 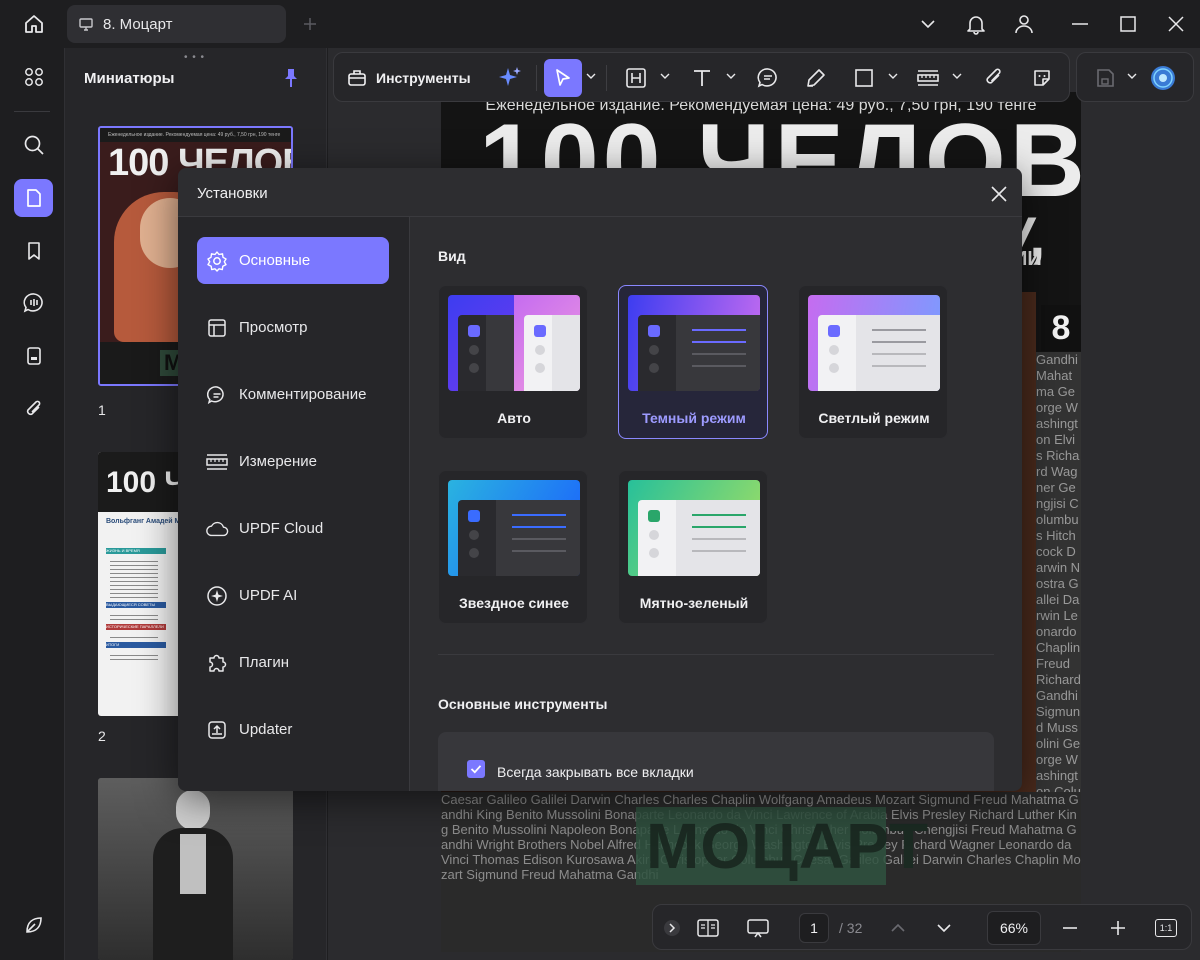 What do you see at coordinates (33, 303) in the screenshot?
I see `rail-comments-button` at bounding box center [33, 303].